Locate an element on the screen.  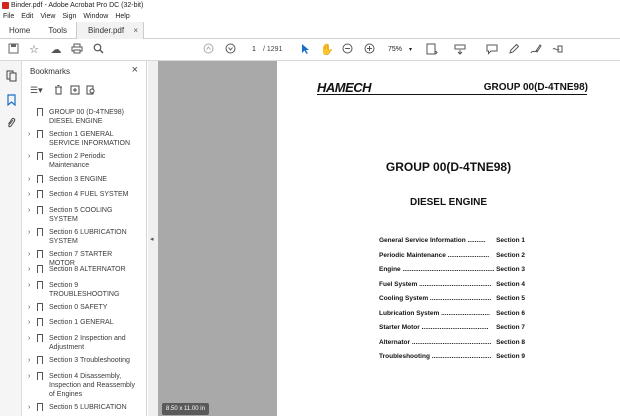
panel-collapse-handle: ◂ is located at coordinates (153, 238).